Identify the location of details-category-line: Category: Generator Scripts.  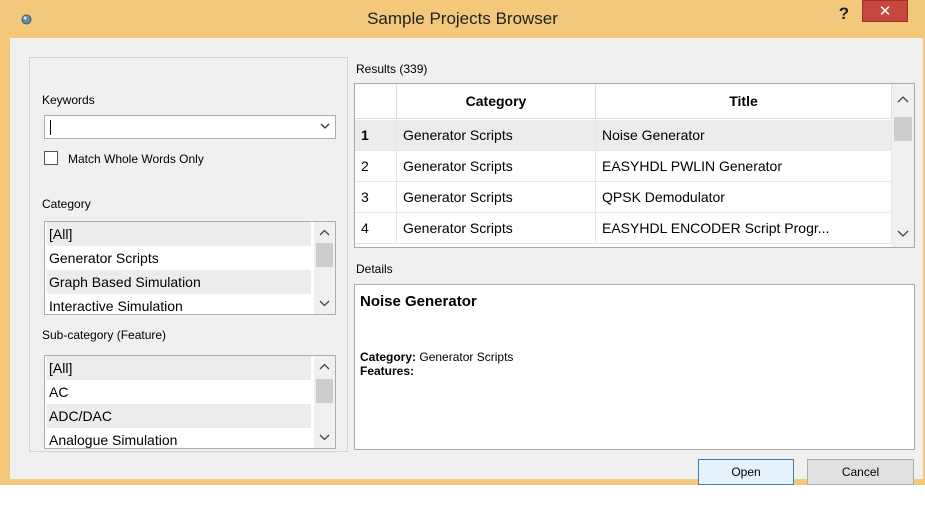
(437, 357).